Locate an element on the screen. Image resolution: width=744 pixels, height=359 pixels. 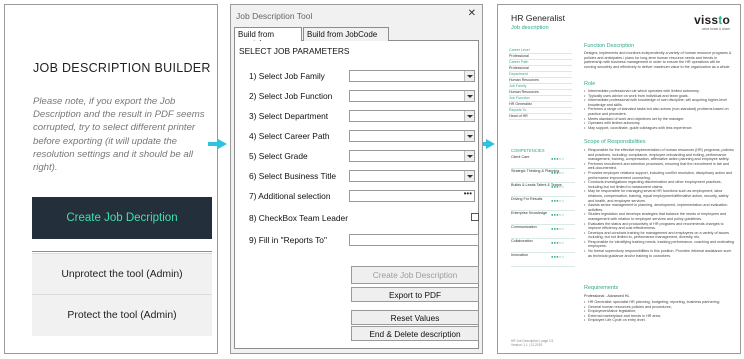
department-select is located at coordinates (412, 116).